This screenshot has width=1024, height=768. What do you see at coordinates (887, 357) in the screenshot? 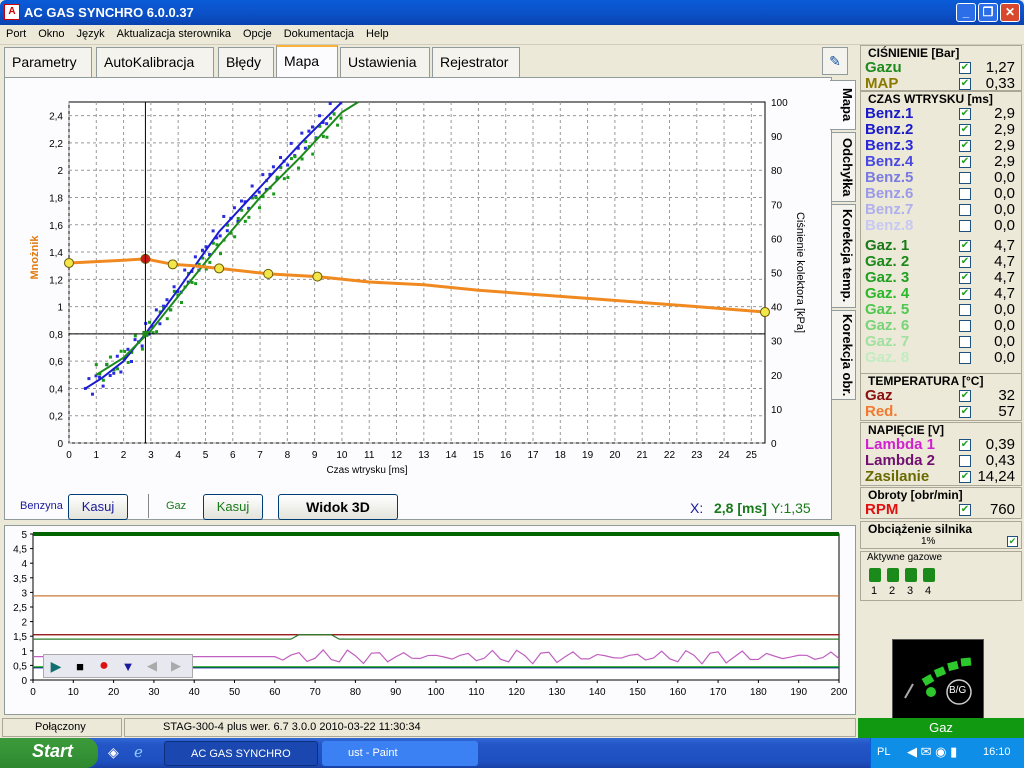
I see `row-label: Gaz. 8` at bounding box center [887, 357].